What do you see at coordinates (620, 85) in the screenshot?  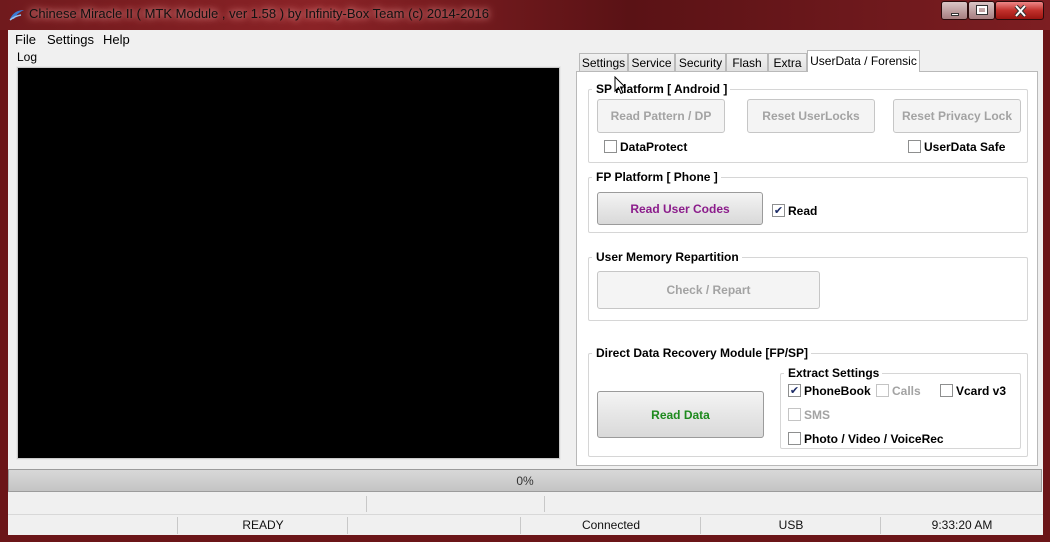 I see `mouse-cursor-icon` at bounding box center [620, 85].